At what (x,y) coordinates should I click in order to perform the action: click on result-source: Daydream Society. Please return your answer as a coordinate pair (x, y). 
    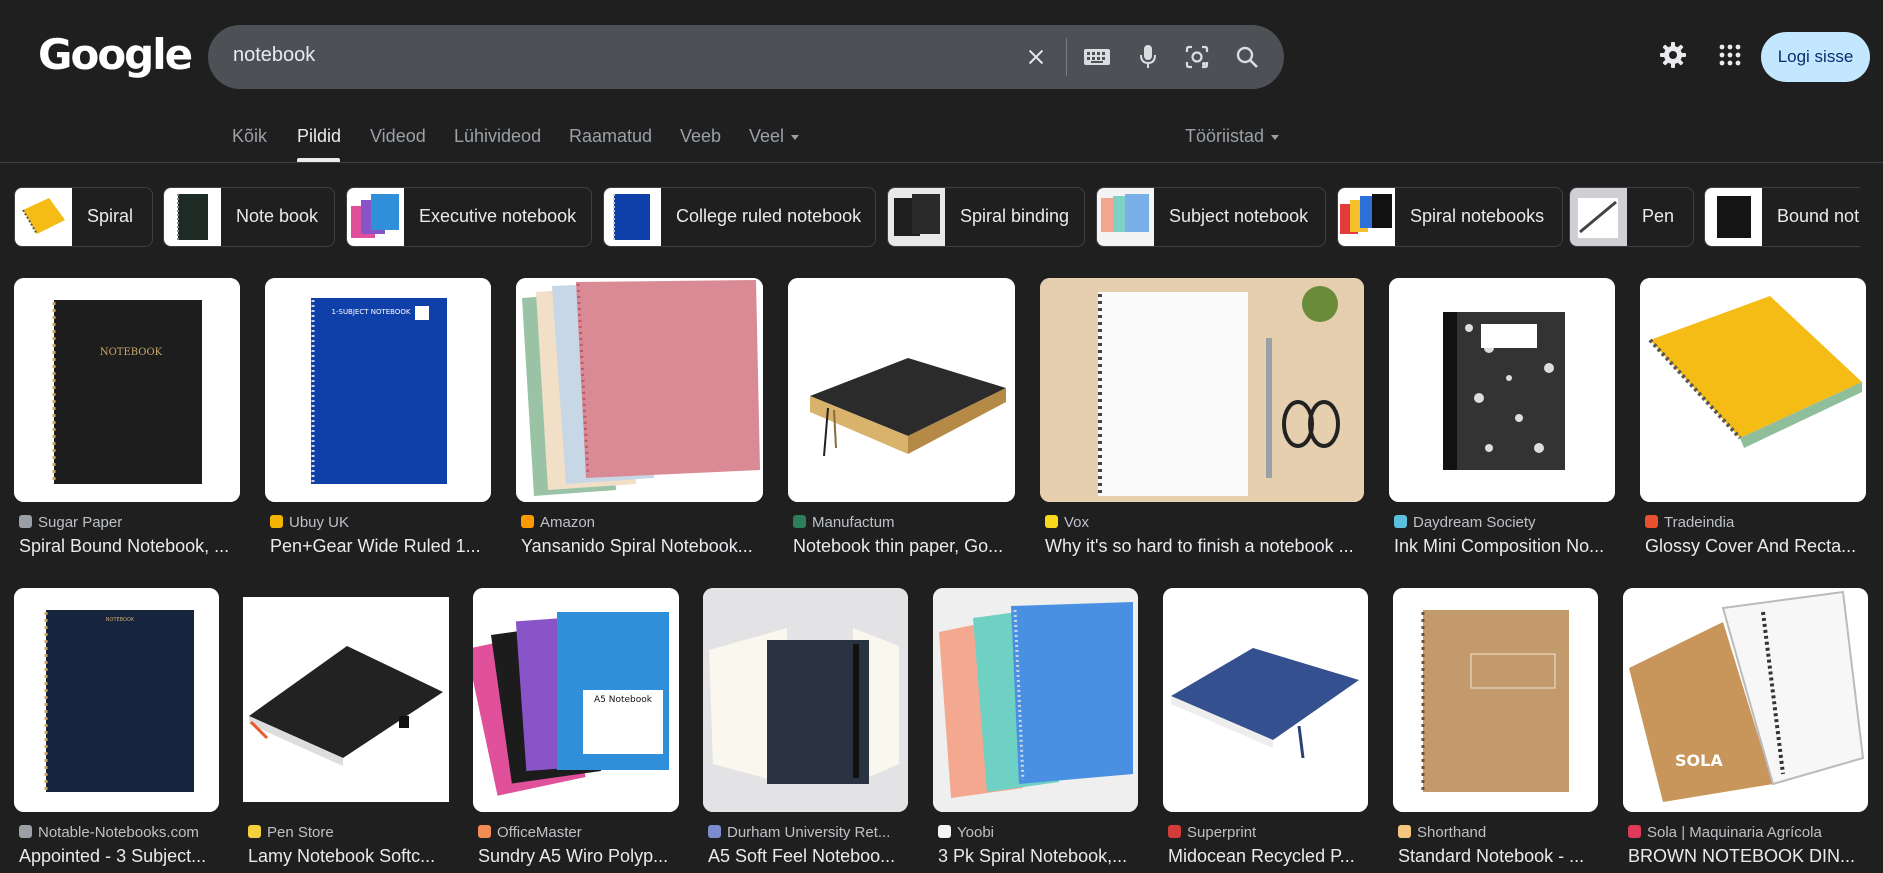
    Looking at the image, I should click on (1465, 522).